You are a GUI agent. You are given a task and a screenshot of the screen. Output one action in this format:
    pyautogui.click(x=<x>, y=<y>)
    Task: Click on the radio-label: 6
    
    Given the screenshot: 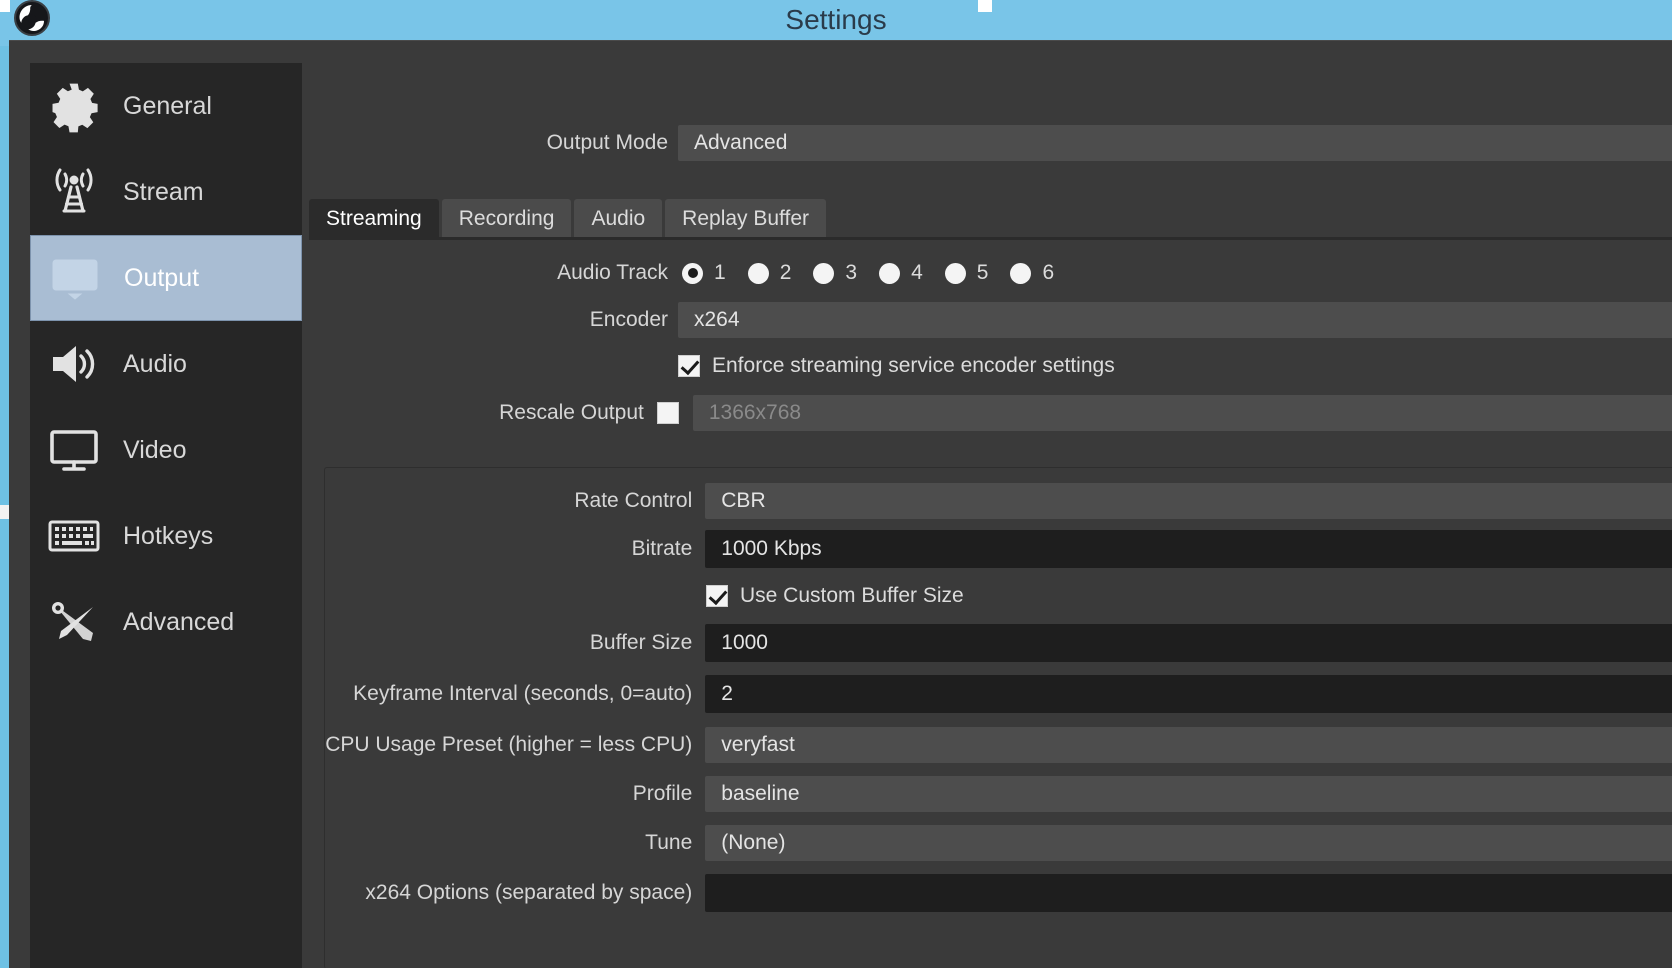 What is the action you would take?
    pyautogui.click(x=1048, y=272)
    